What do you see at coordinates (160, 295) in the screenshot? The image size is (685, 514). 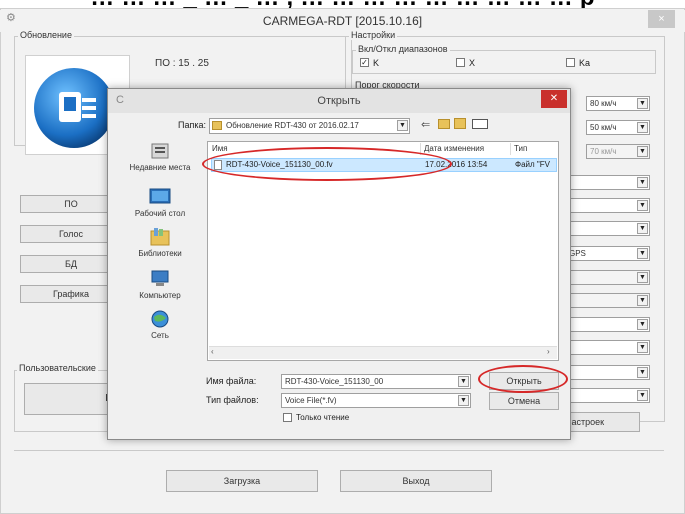 I see `place-computer-label: Компьютер` at bounding box center [160, 295].